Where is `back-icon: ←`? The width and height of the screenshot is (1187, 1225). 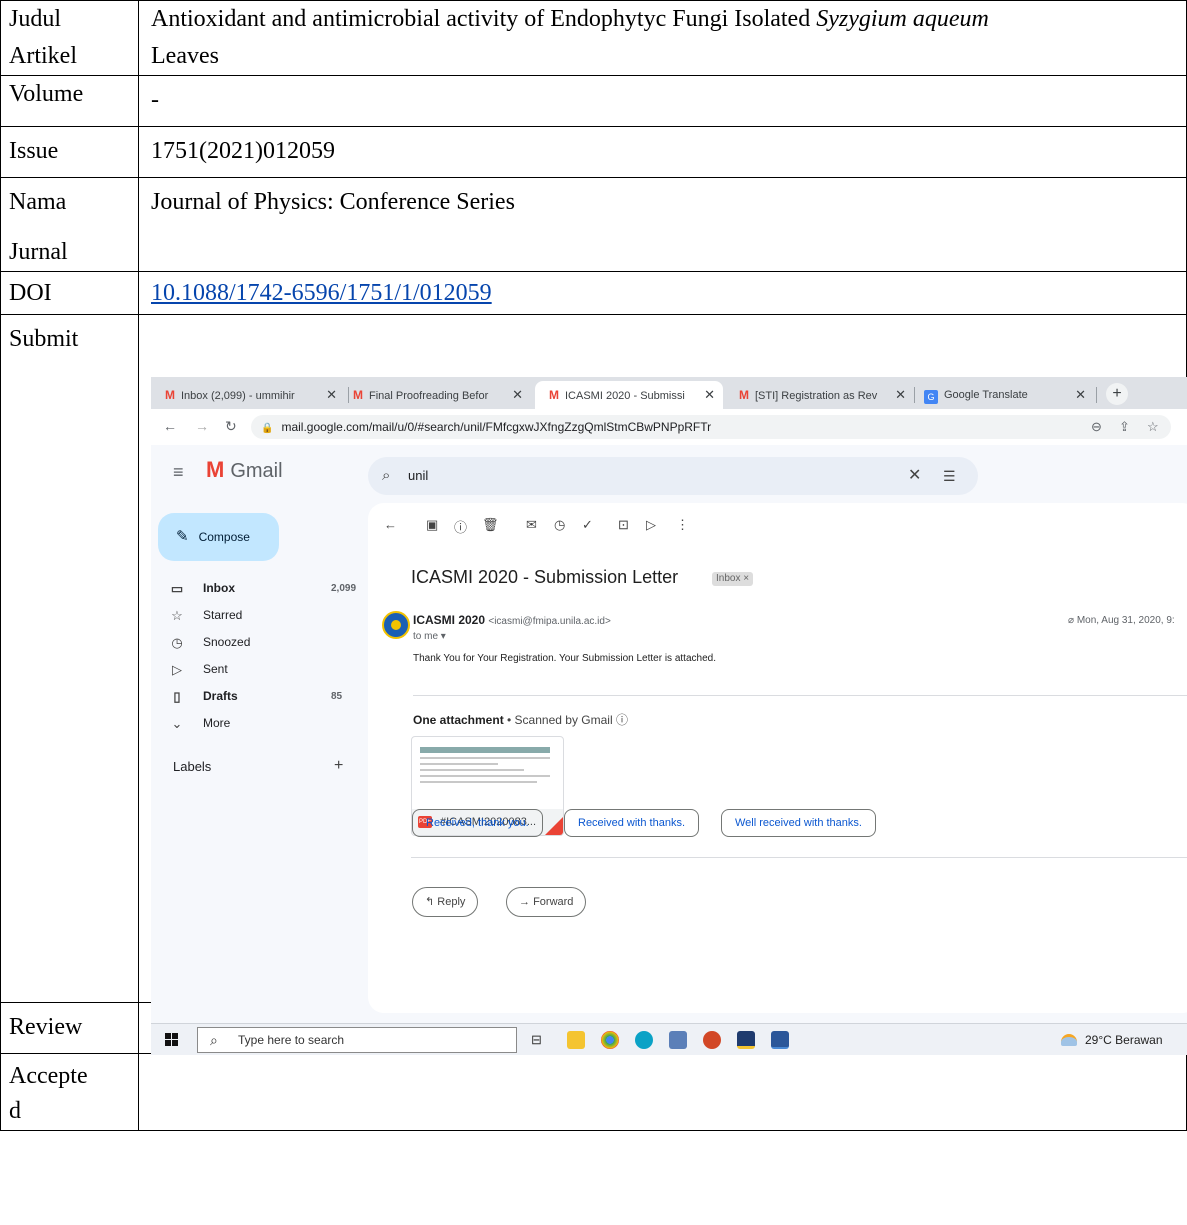
back-icon: ← is located at coordinates (170, 426).